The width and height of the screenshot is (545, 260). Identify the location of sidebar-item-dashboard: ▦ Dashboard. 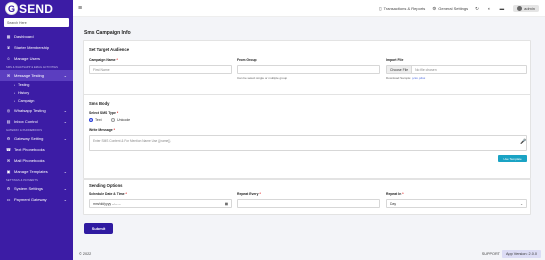
(36, 36).